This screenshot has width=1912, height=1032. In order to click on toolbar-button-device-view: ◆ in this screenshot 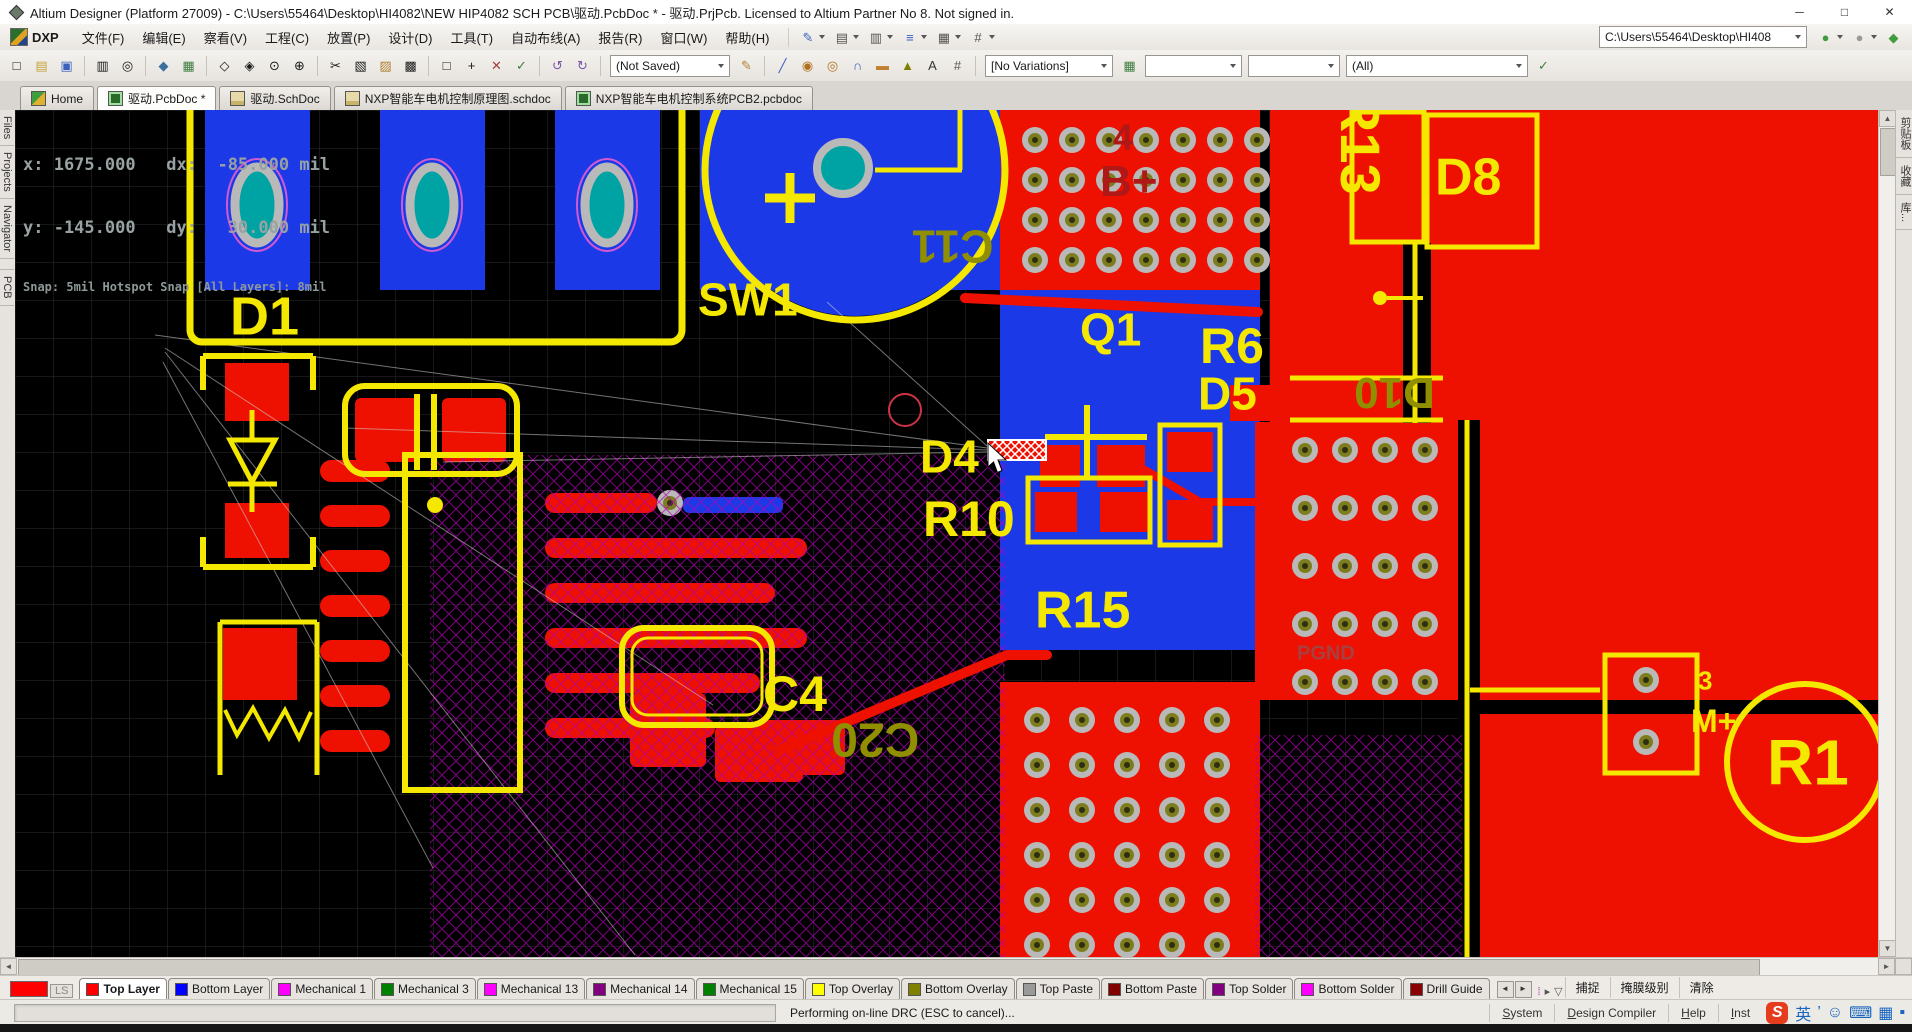, I will do `click(163, 65)`.